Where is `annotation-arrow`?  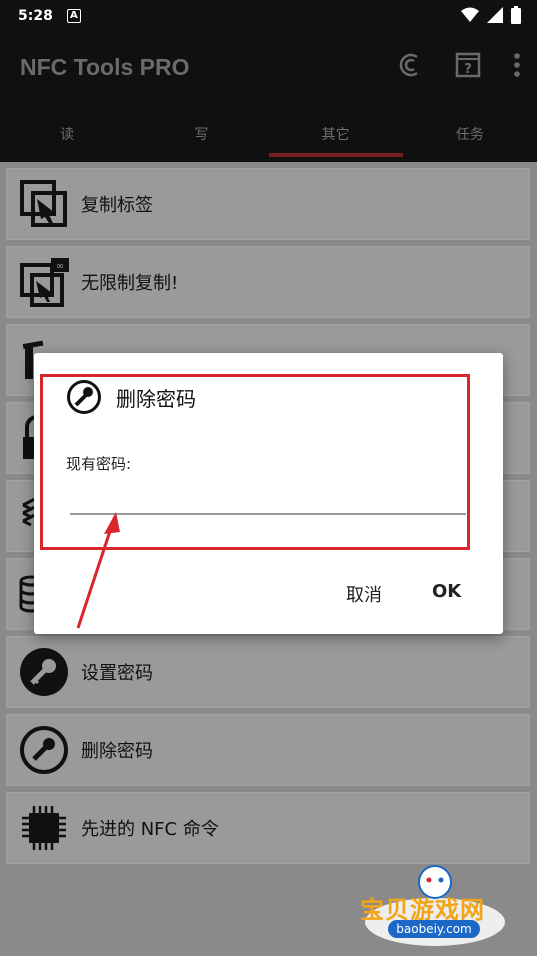
annotation-arrow is located at coordinates (98, 570).